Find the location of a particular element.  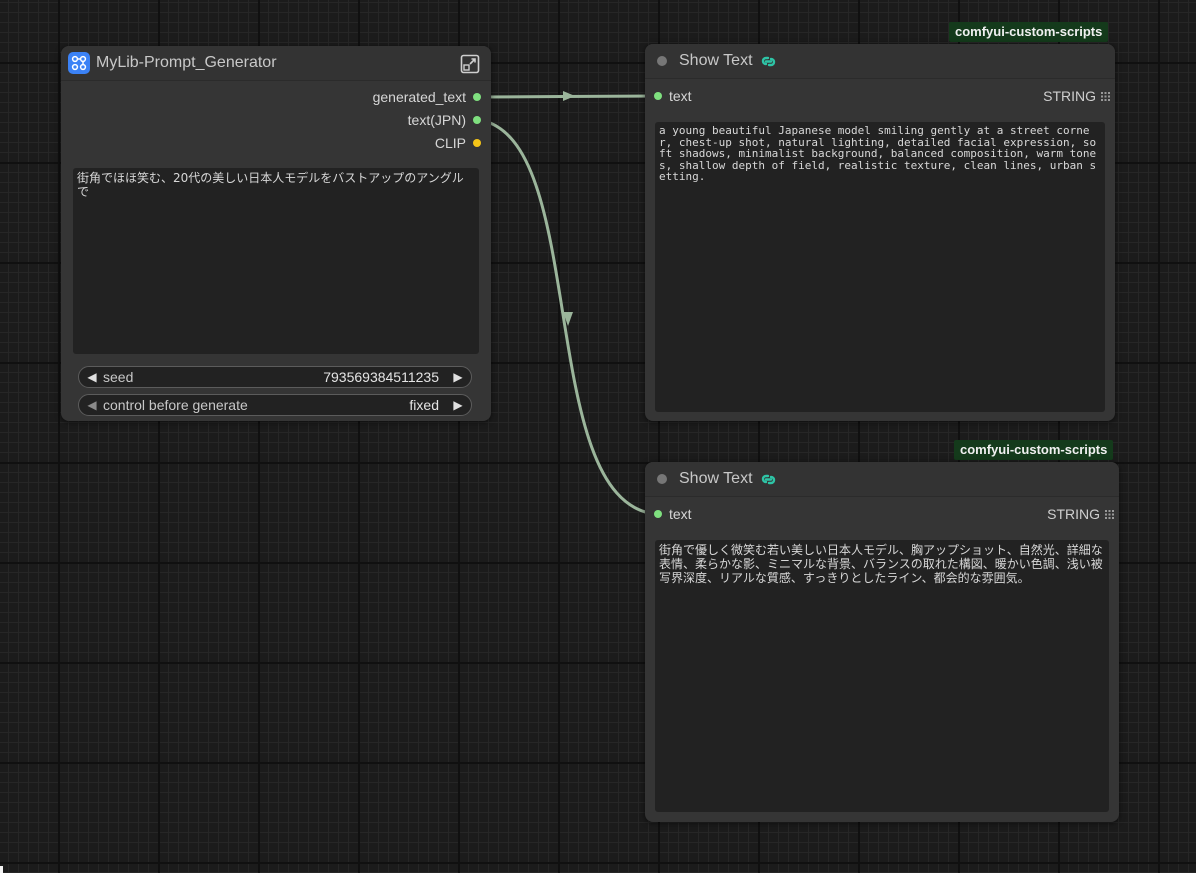

link-text-jpn is located at coordinates (567, 317).